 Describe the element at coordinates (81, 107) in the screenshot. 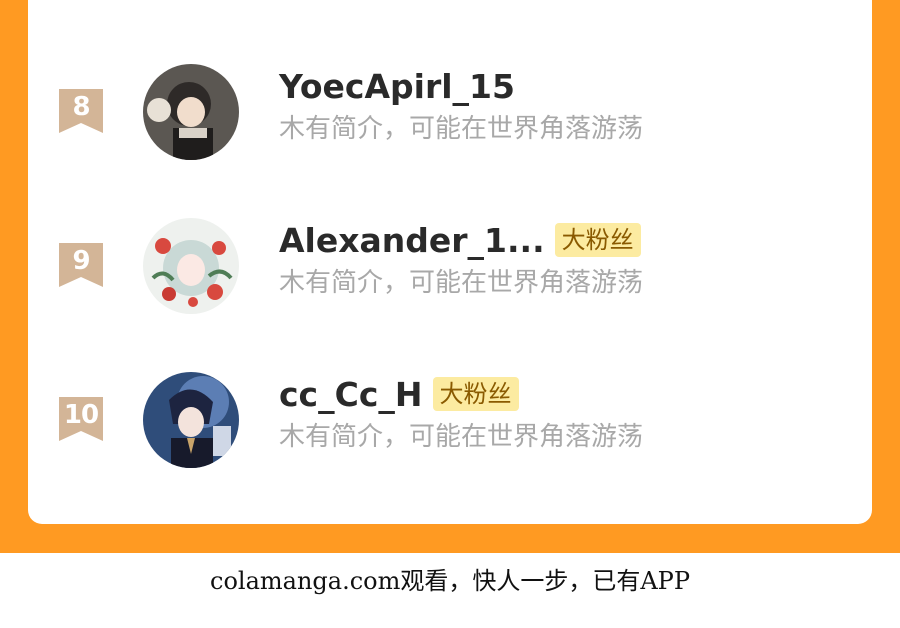

I see `rank-number: 8` at that location.